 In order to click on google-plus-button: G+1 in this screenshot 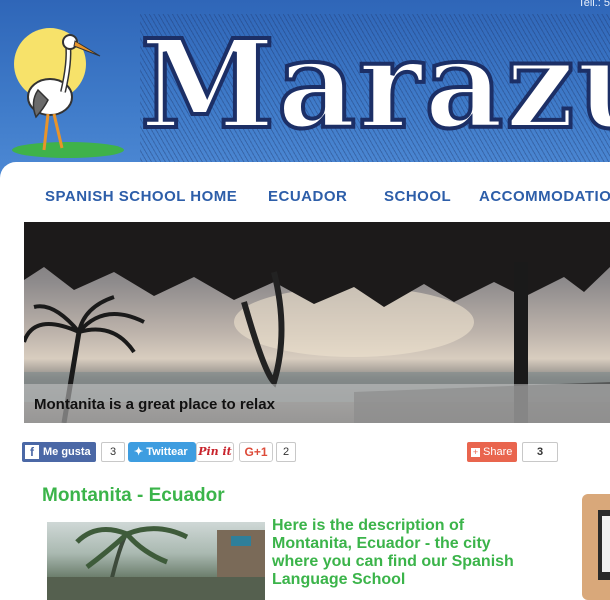, I will do `click(256, 452)`.